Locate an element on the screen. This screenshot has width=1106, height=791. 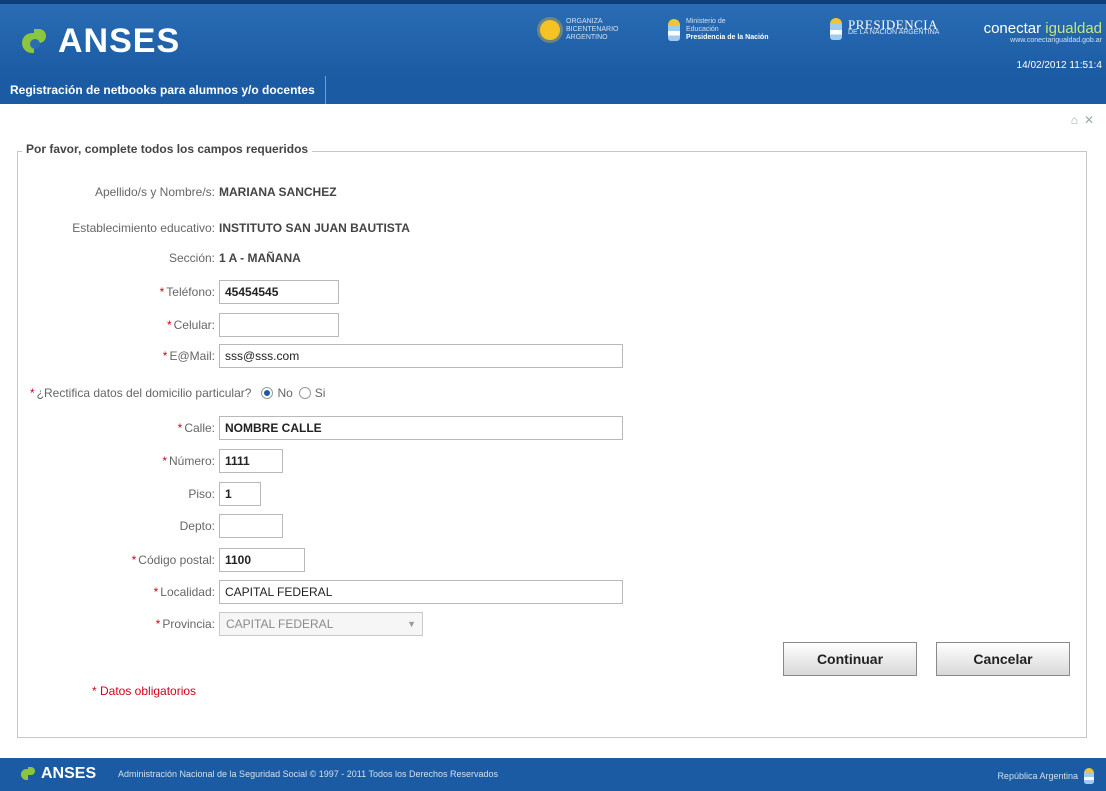
piso-input is located at coordinates (240, 494).